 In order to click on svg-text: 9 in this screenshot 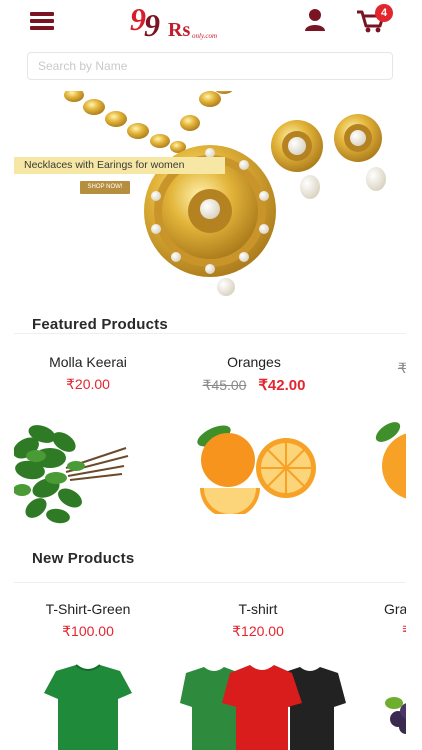, I will do `click(152, 25)`.